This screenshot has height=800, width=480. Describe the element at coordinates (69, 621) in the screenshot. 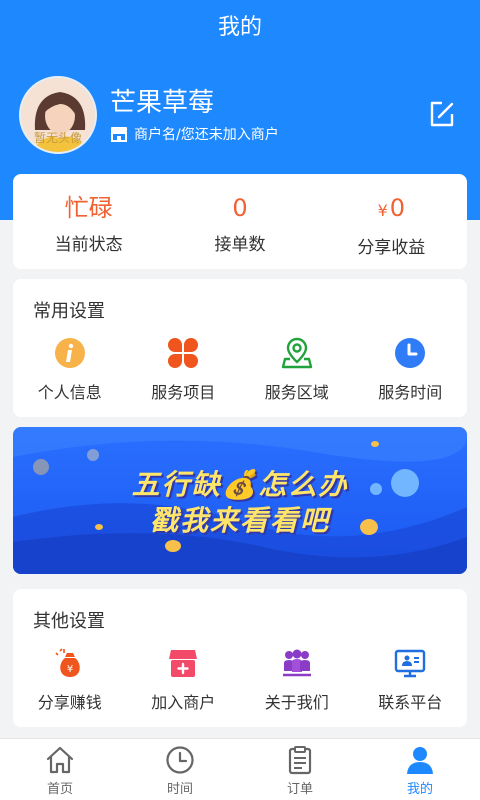

I see `other-settings-title: 其他设置` at that location.